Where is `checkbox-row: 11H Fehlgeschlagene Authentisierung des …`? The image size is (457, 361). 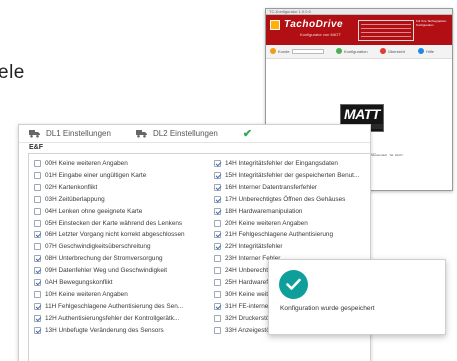 checkbox-row: 11H Fehlgeschlagene Authentisierung des … is located at coordinates (122, 306).